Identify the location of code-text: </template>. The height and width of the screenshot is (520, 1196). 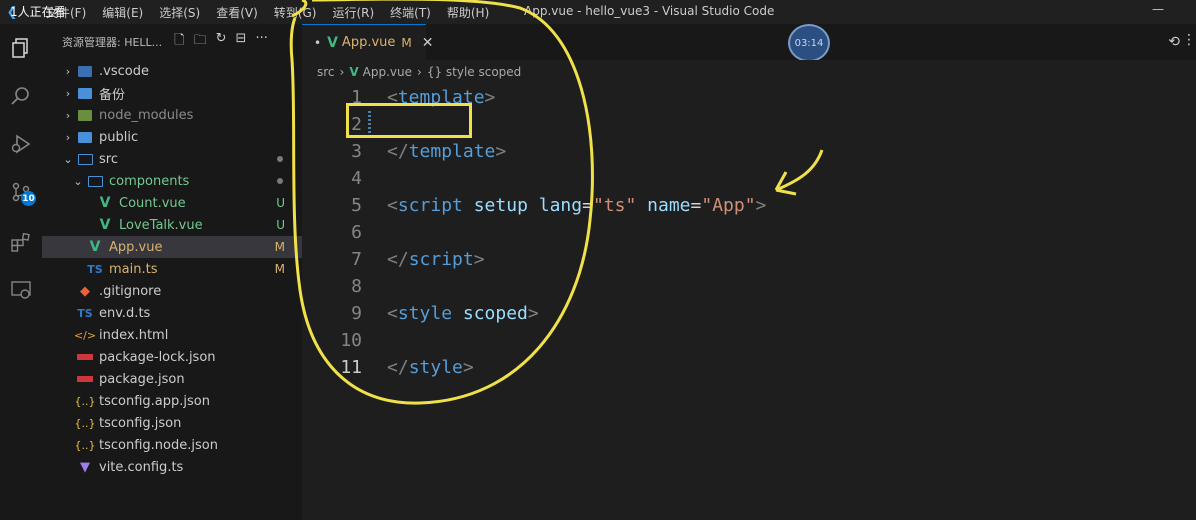
(446, 151).